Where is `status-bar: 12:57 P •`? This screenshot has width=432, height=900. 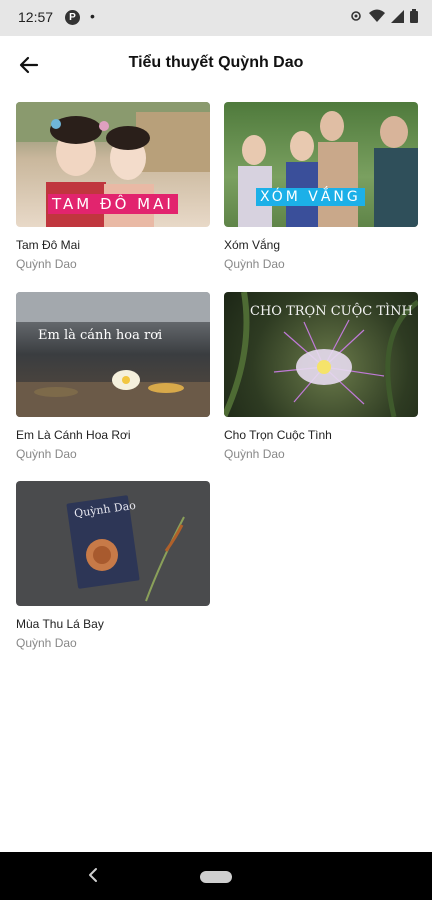
status-bar: 12:57 P • is located at coordinates (216, 18).